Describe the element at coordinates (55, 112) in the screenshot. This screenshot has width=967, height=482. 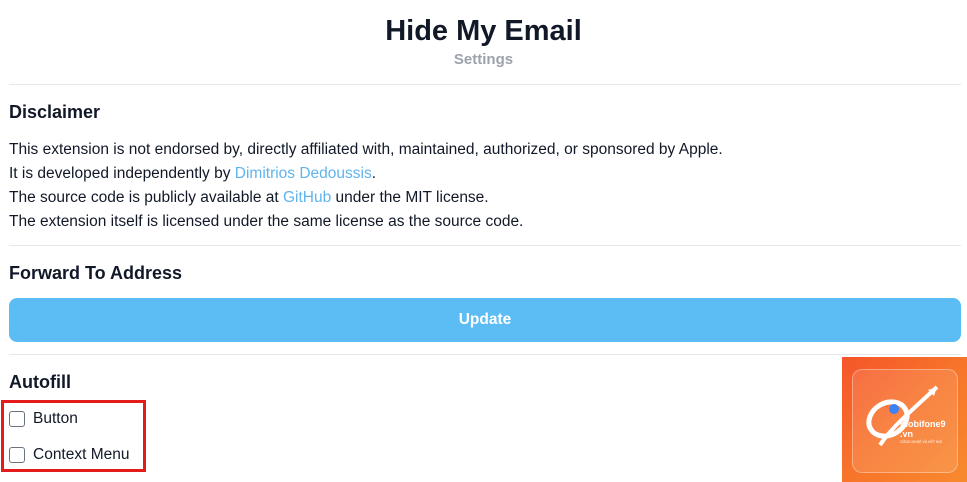
I see `disclaimer-heading: Disclaimer` at that location.